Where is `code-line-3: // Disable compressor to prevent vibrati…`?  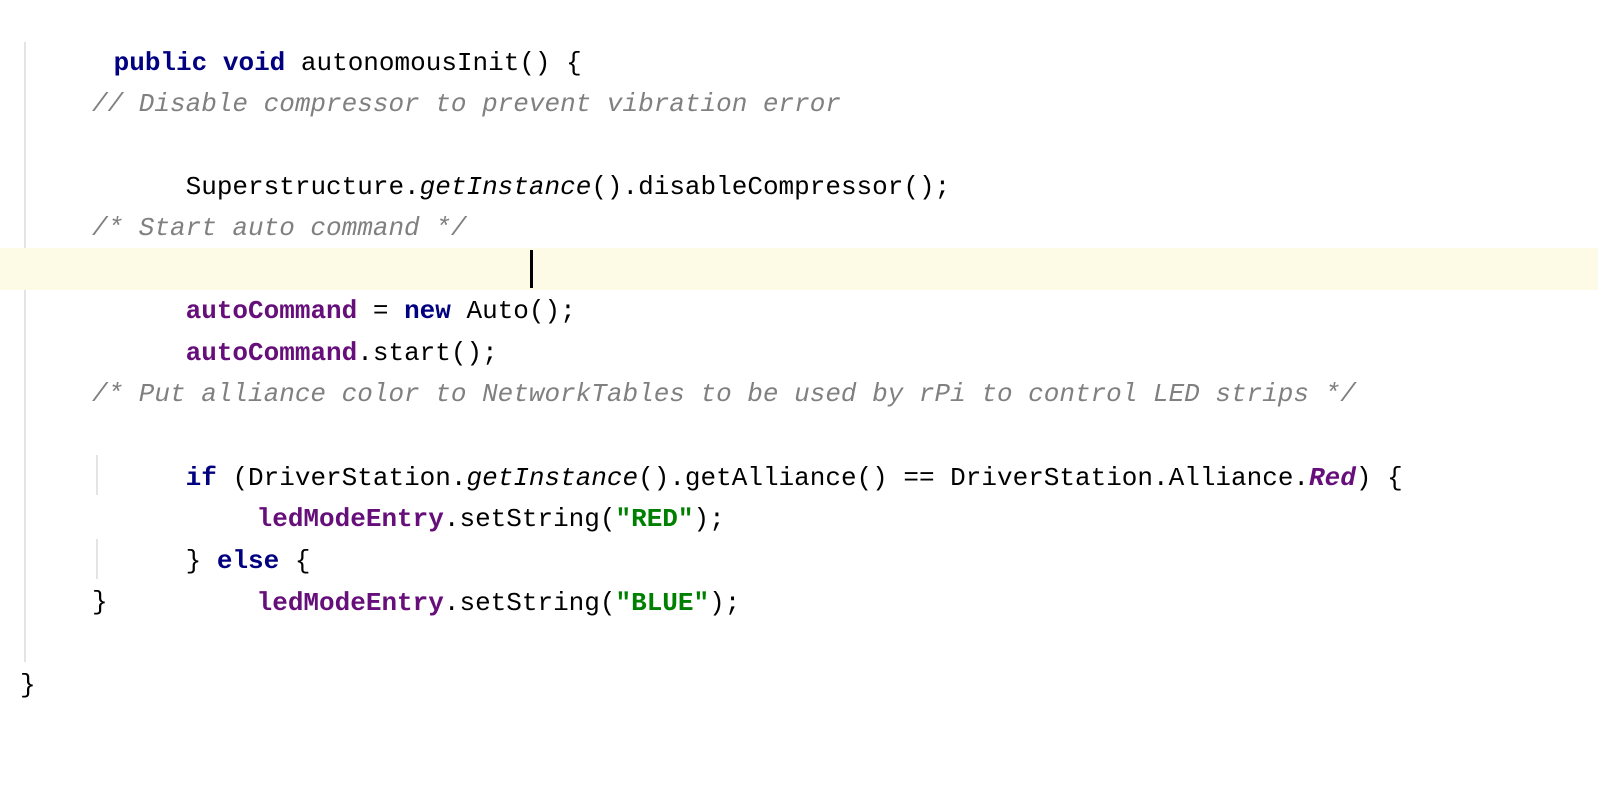 code-line-3: // Disable compressor to prevent vibrati… is located at coordinates (799, 104).